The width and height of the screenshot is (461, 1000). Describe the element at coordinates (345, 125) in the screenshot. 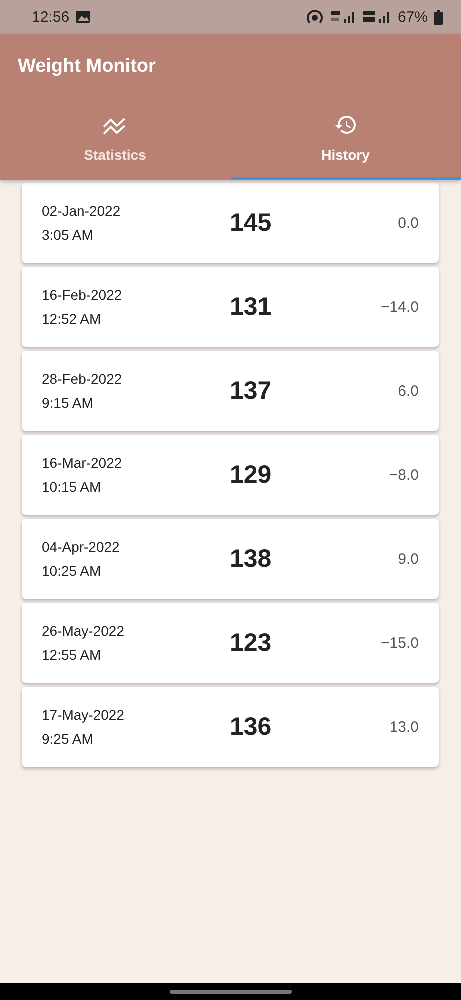

I see `history-icon` at that location.